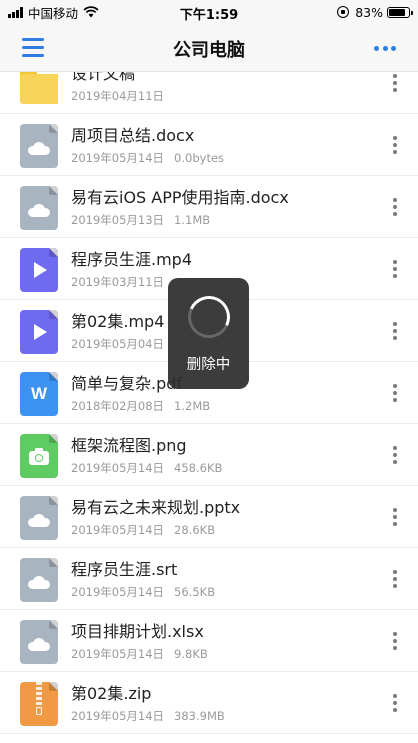 This screenshot has width=418, height=743. I want to click on file-size: 383.9MB, so click(199, 716).